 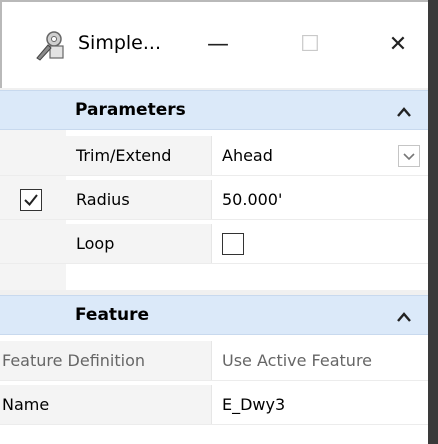 I want to click on feature-definition-value: Use Active Feature, so click(x=297, y=360).